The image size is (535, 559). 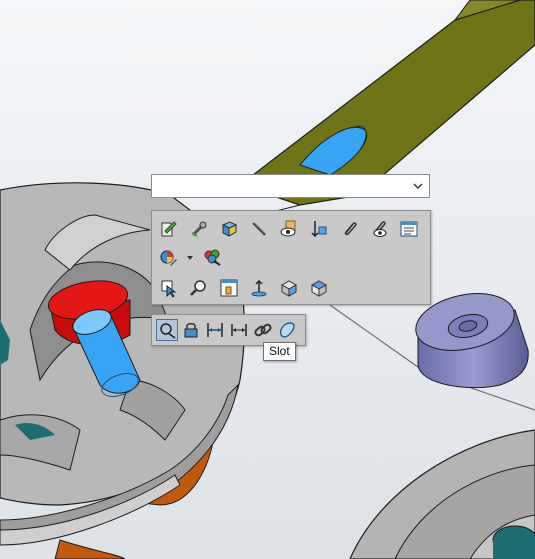 I want to click on smart-dimension-icon, so click(x=199, y=229).